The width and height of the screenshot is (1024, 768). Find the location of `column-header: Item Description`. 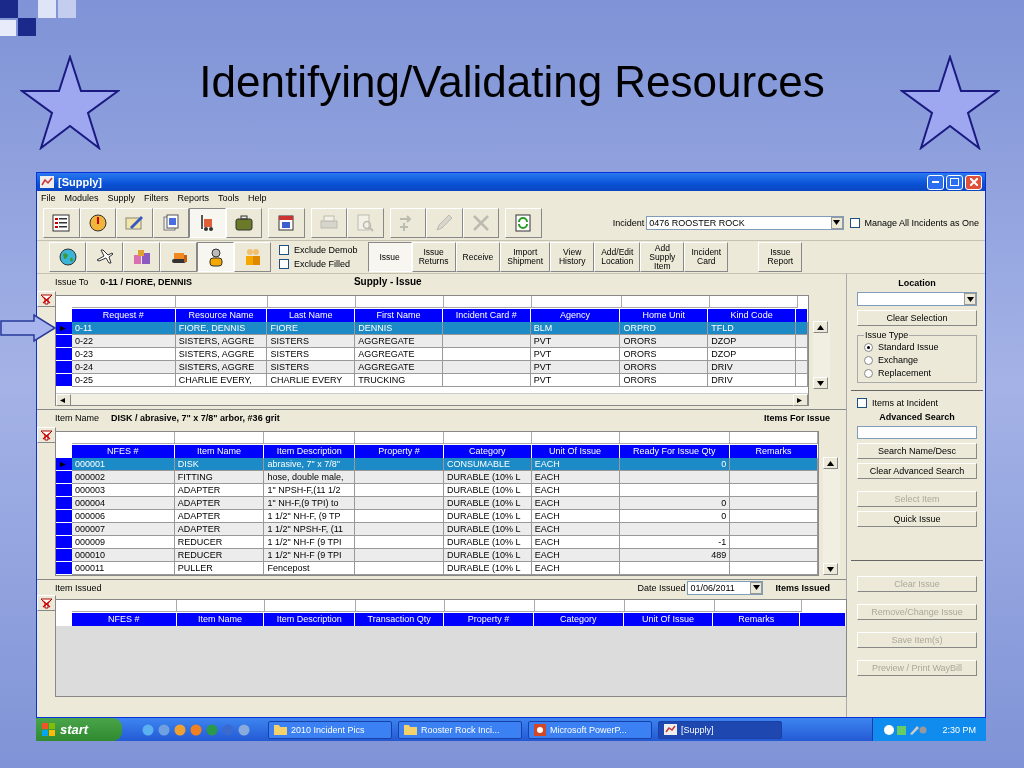

column-header: Item Description is located at coordinates (310, 451).